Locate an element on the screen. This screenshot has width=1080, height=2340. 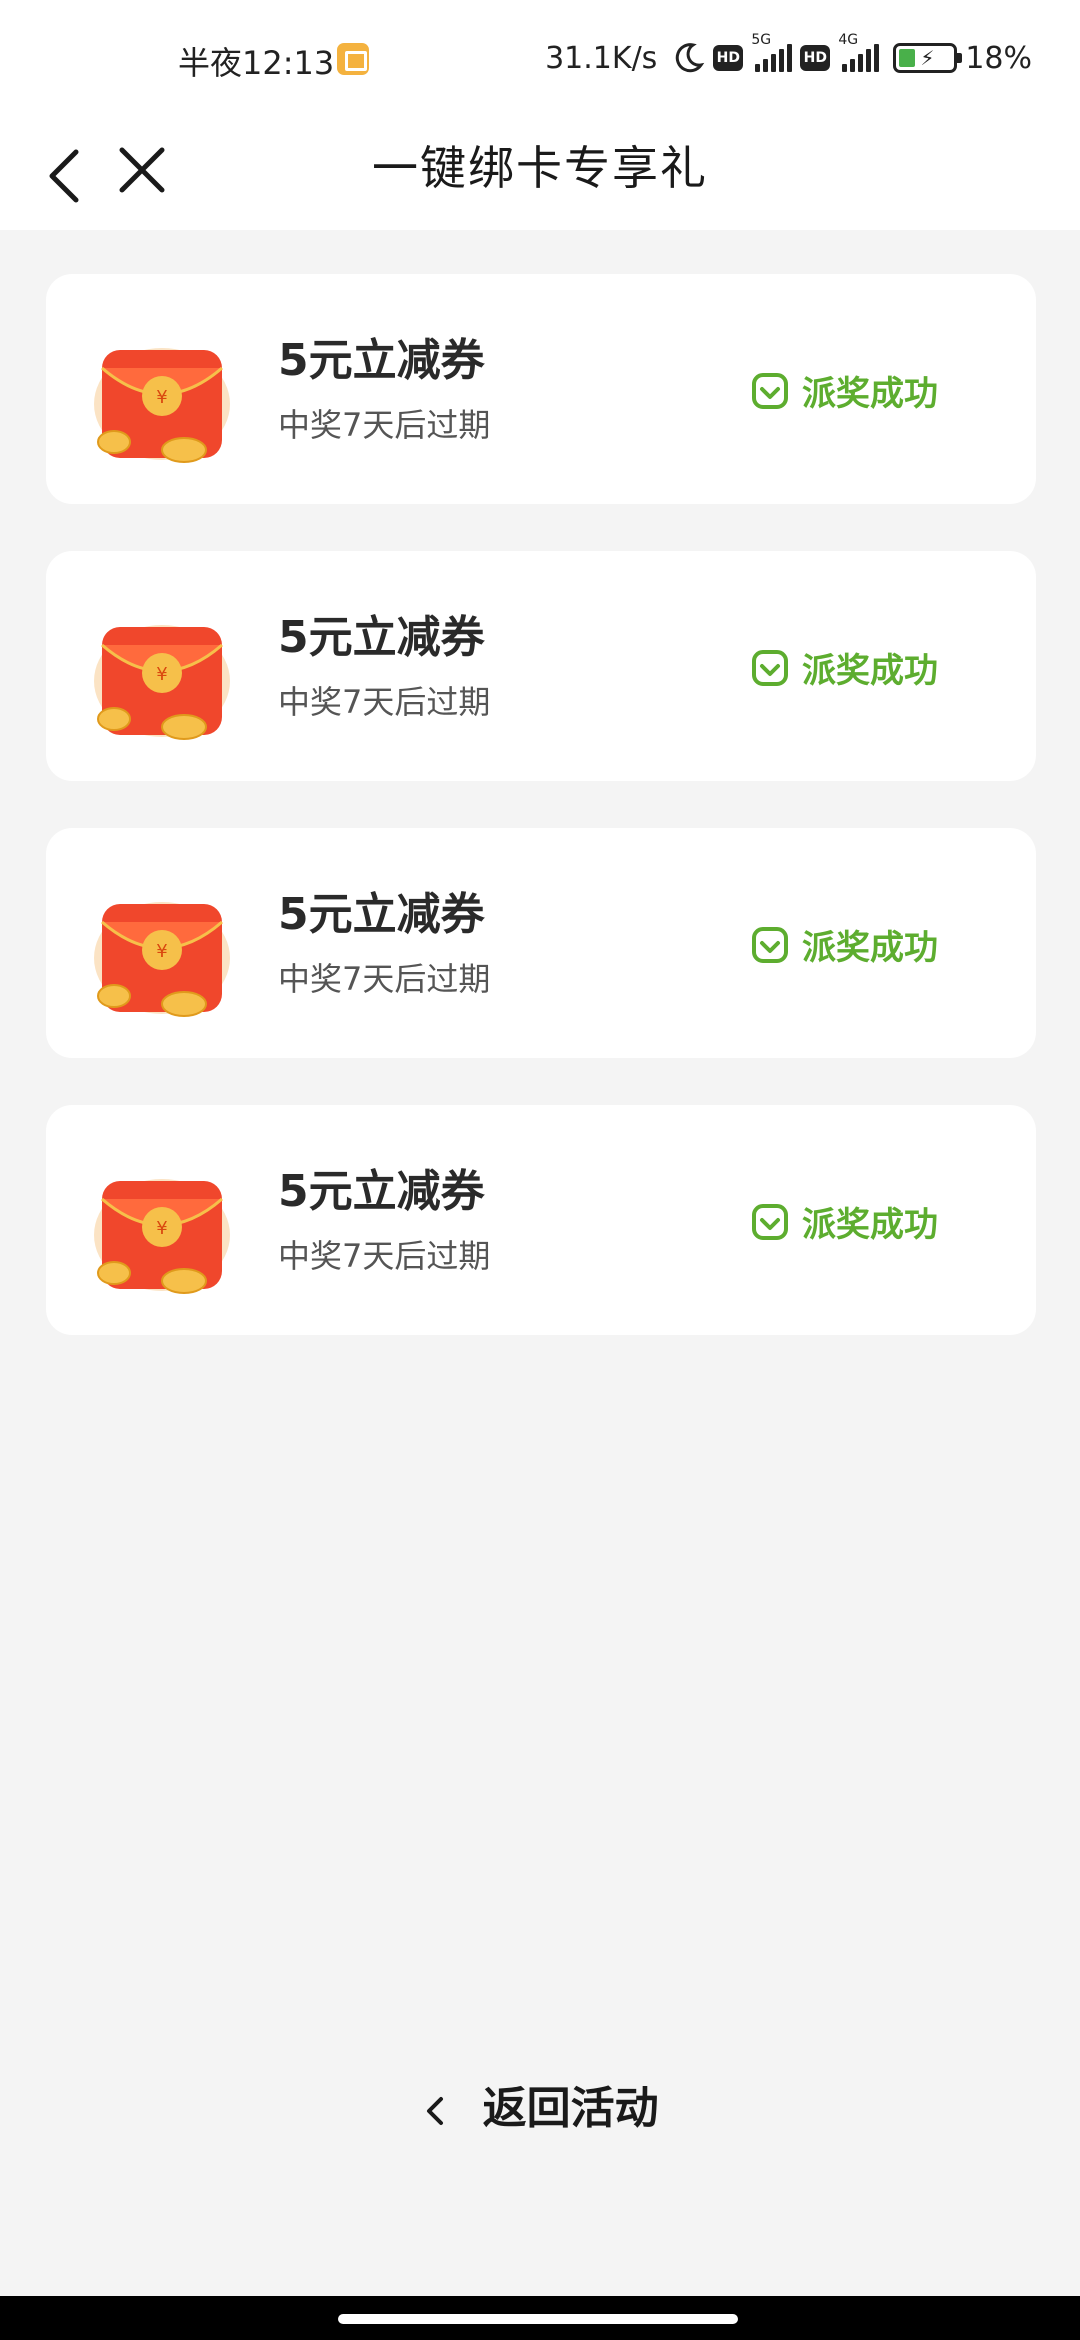
chevron-left-icon is located at coordinates (435, 2111).